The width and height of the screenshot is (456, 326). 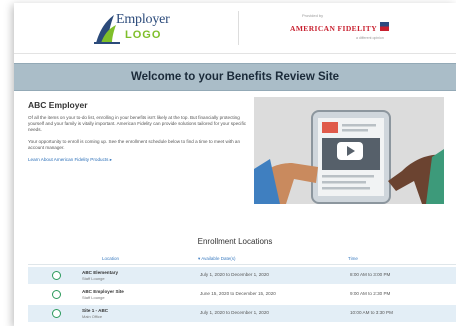 What do you see at coordinates (370, 274) in the screenshot?
I see `time-cell: 8:00 AM to 3:00 PM` at bounding box center [370, 274].